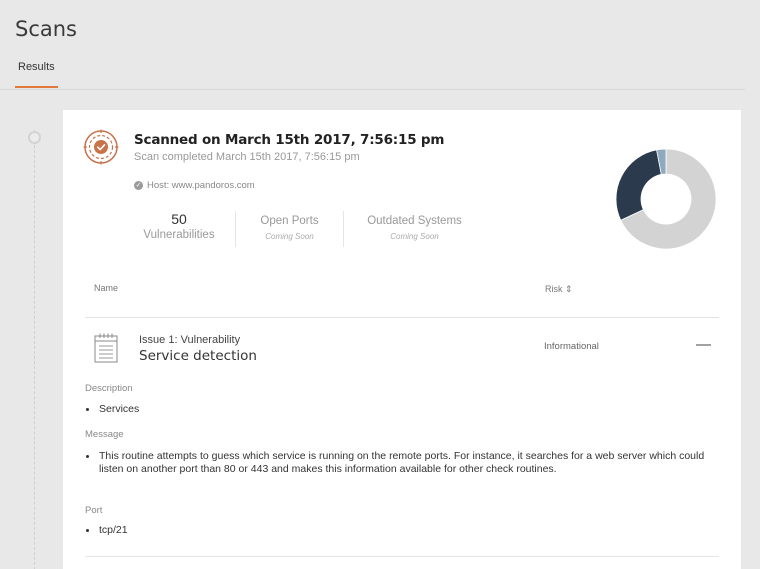 This screenshot has height=569, width=760. I want to click on list-item: tcp/21, so click(395, 530).